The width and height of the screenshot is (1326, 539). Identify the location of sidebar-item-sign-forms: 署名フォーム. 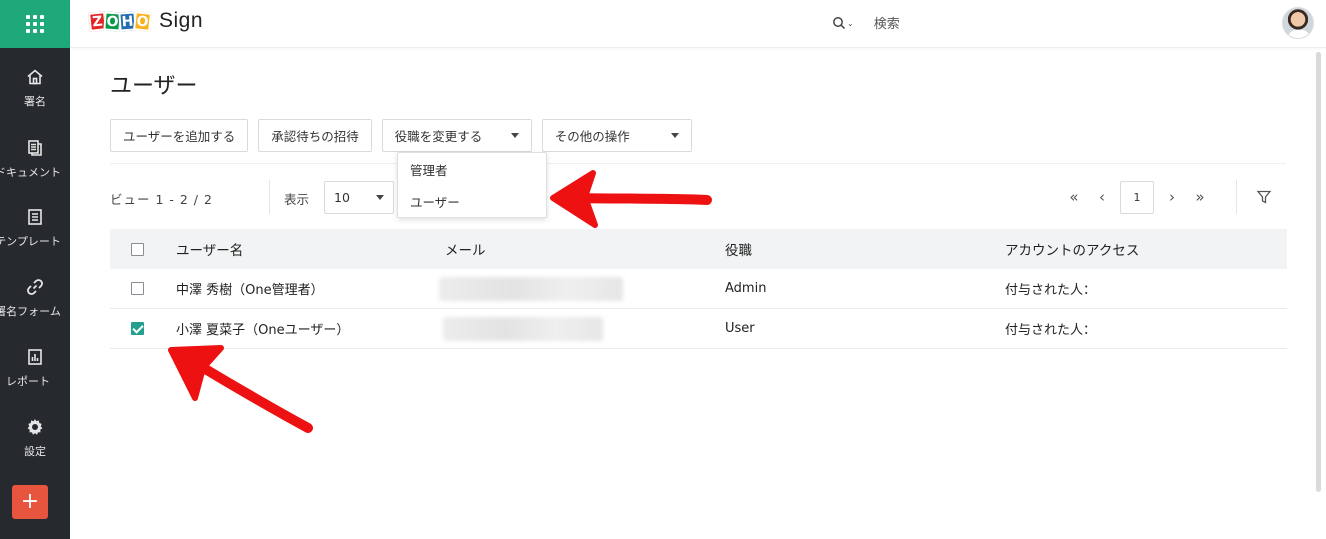
(35, 307).